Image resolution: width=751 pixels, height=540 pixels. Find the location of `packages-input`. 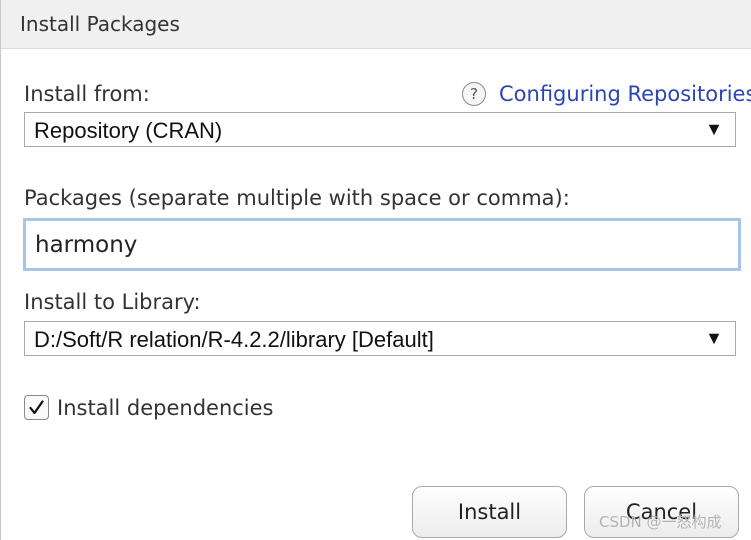

packages-input is located at coordinates (382, 244).